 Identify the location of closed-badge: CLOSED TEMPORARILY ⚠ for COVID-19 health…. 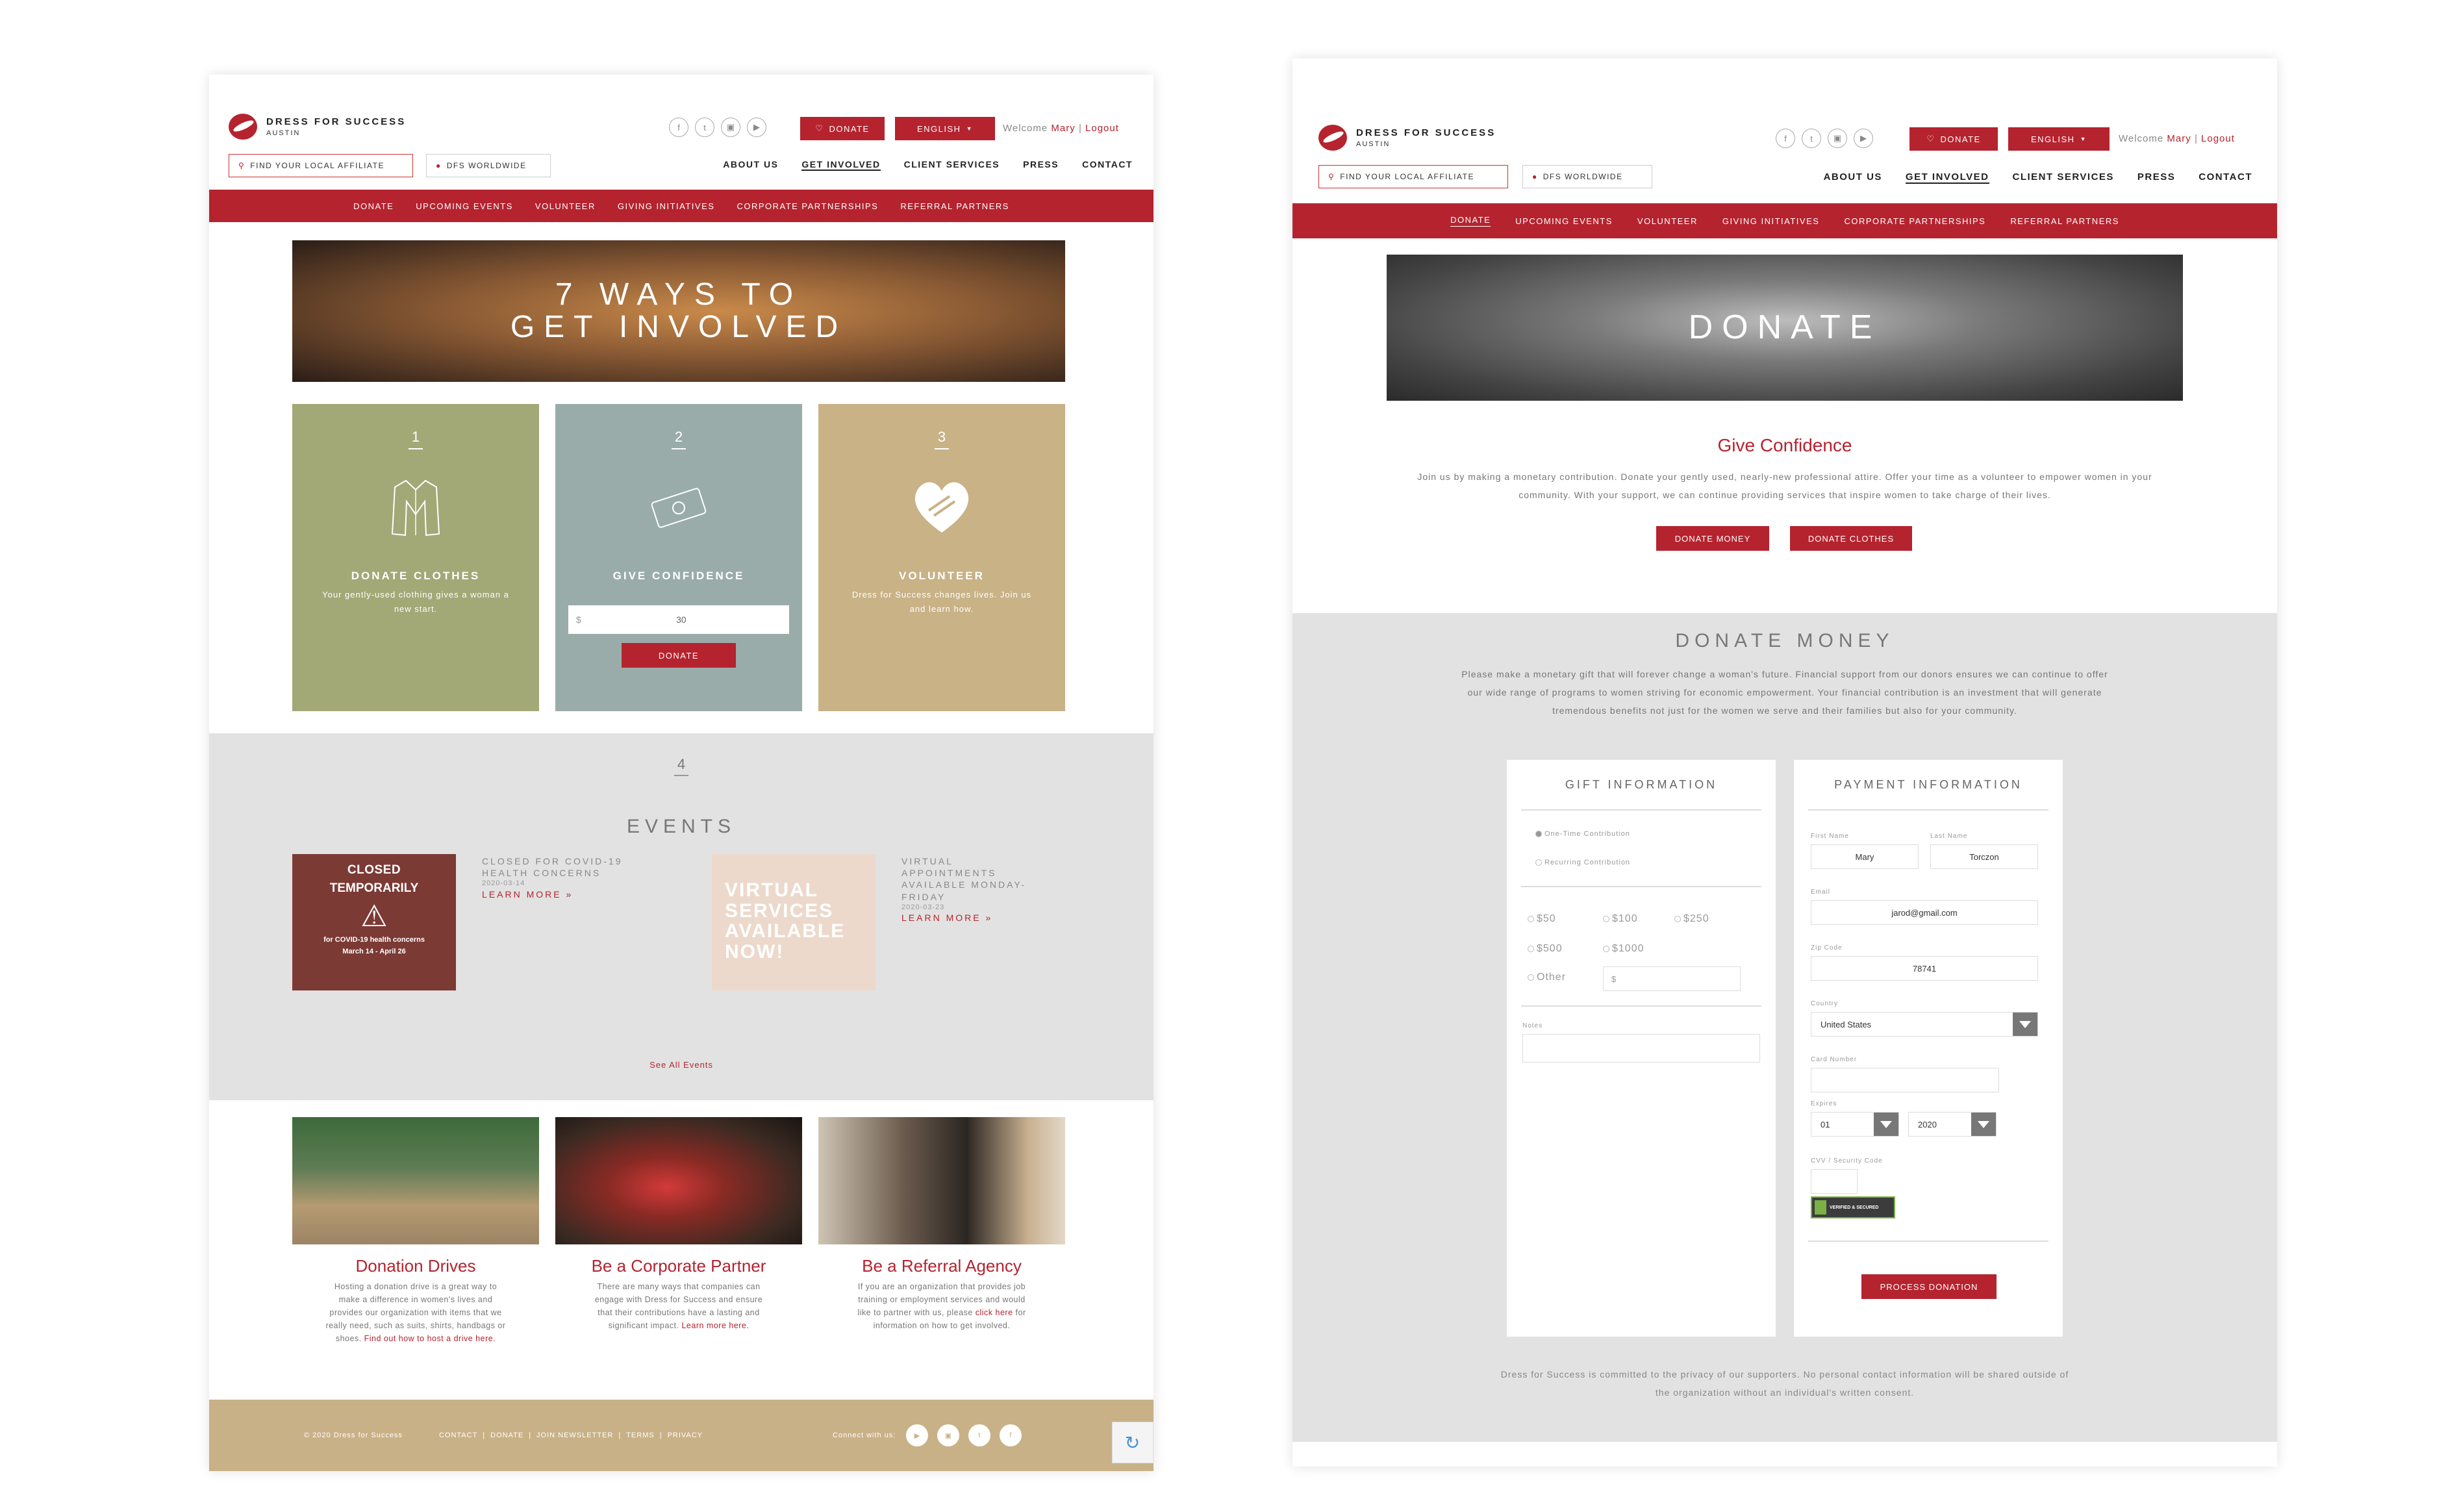
(374, 922).